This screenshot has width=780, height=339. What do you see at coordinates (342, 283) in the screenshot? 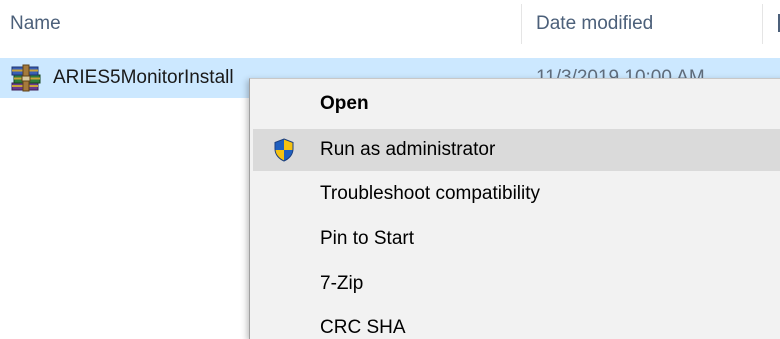
I see `menu-item-label: 7-Zip` at bounding box center [342, 283].